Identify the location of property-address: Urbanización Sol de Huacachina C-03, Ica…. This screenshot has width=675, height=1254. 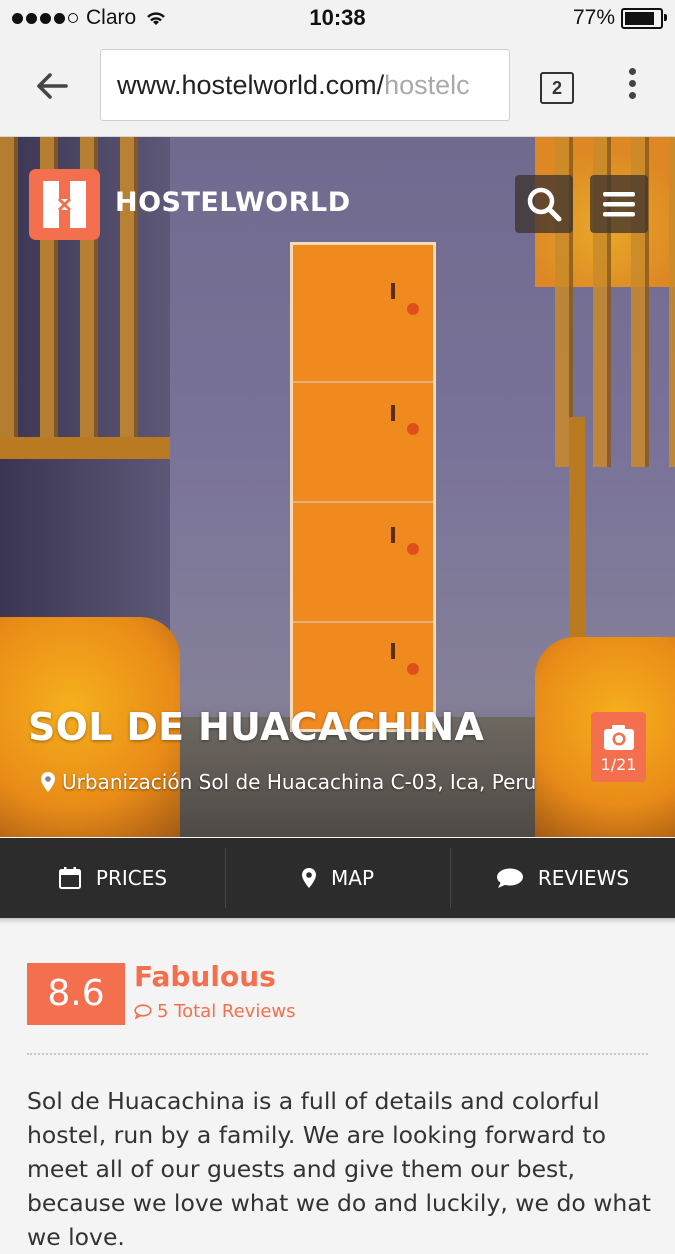
(288, 782).